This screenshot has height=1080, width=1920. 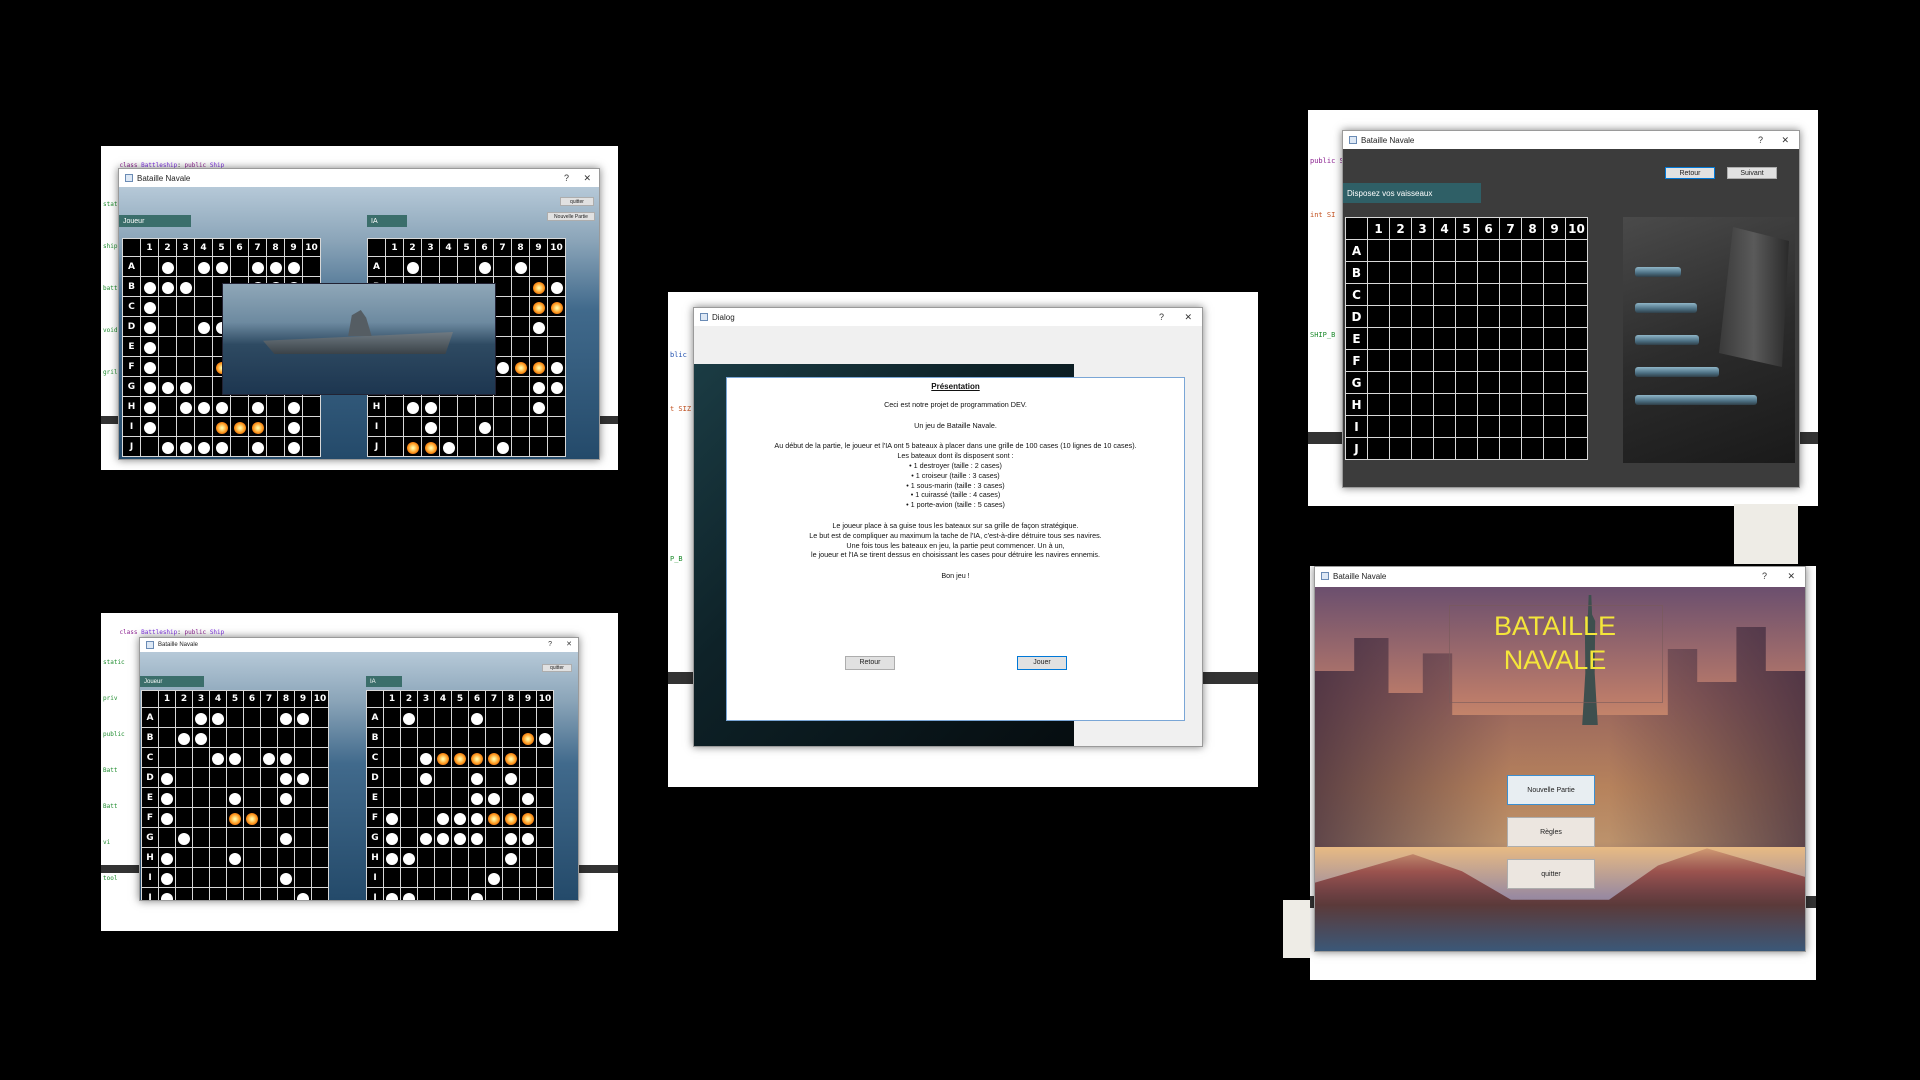 I want to click on aircraft-carrier-ship, so click(x=1696, y=400).